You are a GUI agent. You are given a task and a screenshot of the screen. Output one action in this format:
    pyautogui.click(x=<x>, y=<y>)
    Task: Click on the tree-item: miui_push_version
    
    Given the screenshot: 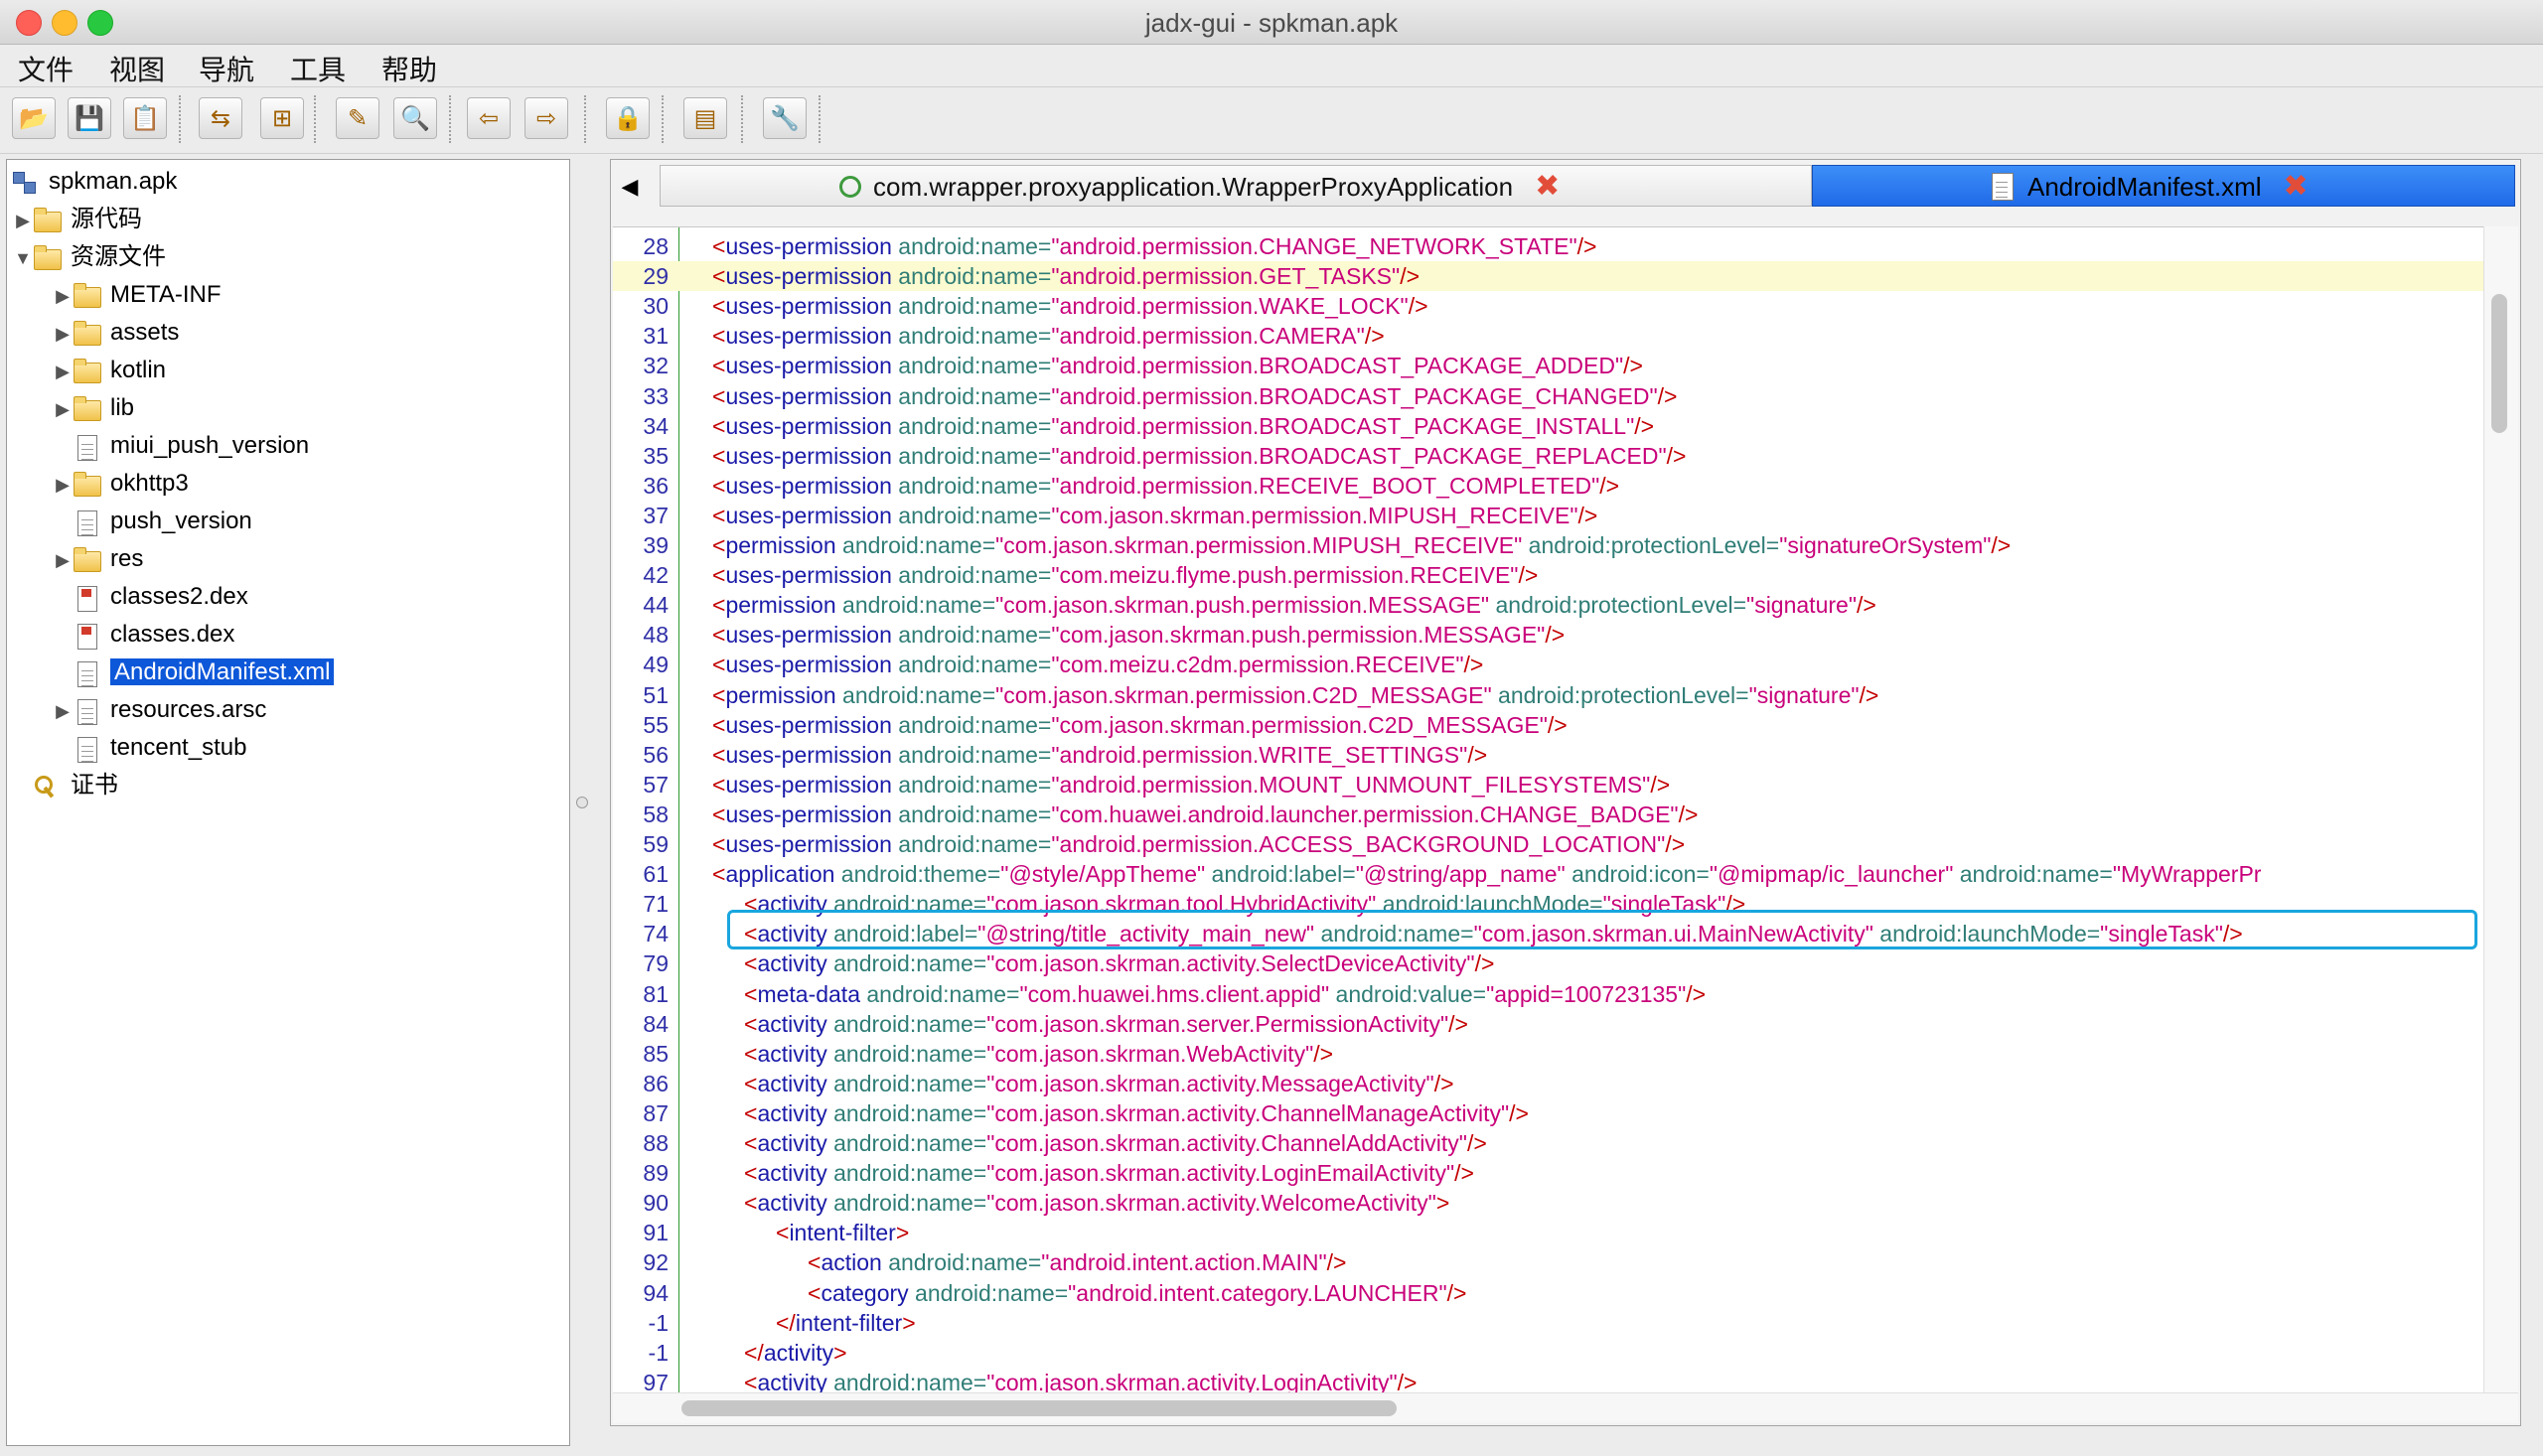 What is the action you would take?
    pyautogui.click(x=181, y=446)
    